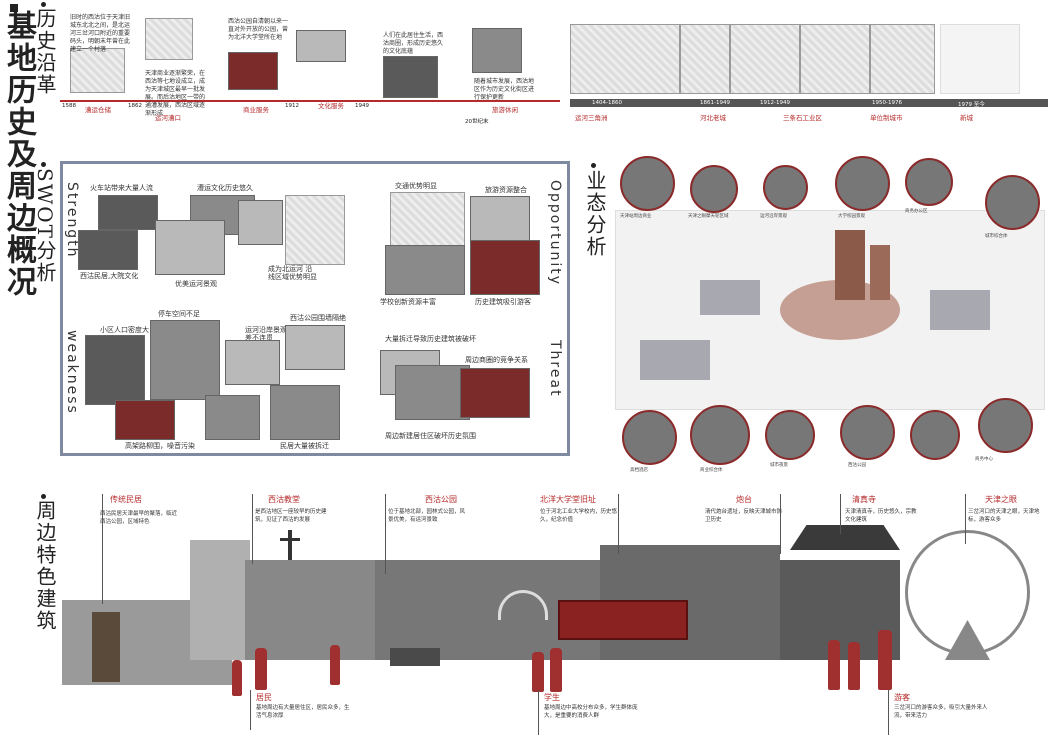  Describe the element at coordinates (415, 657) in the screenshot. I see `boat` at that location.